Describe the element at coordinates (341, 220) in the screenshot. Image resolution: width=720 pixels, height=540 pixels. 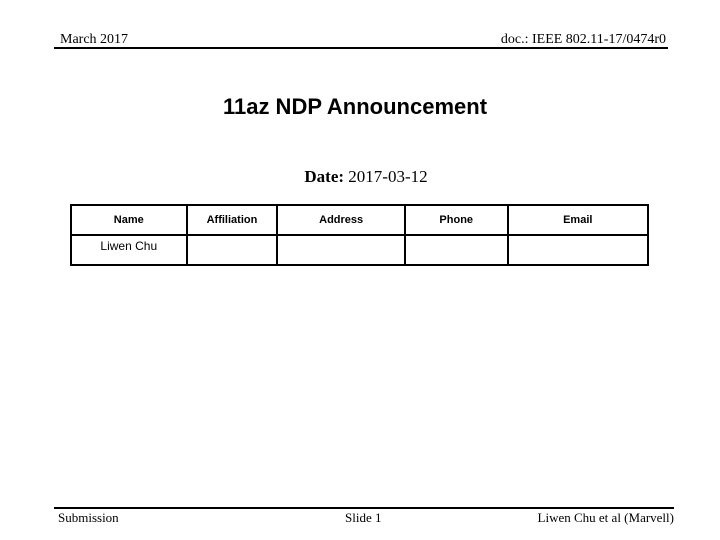
I see `column-header-address: Address` at that location.